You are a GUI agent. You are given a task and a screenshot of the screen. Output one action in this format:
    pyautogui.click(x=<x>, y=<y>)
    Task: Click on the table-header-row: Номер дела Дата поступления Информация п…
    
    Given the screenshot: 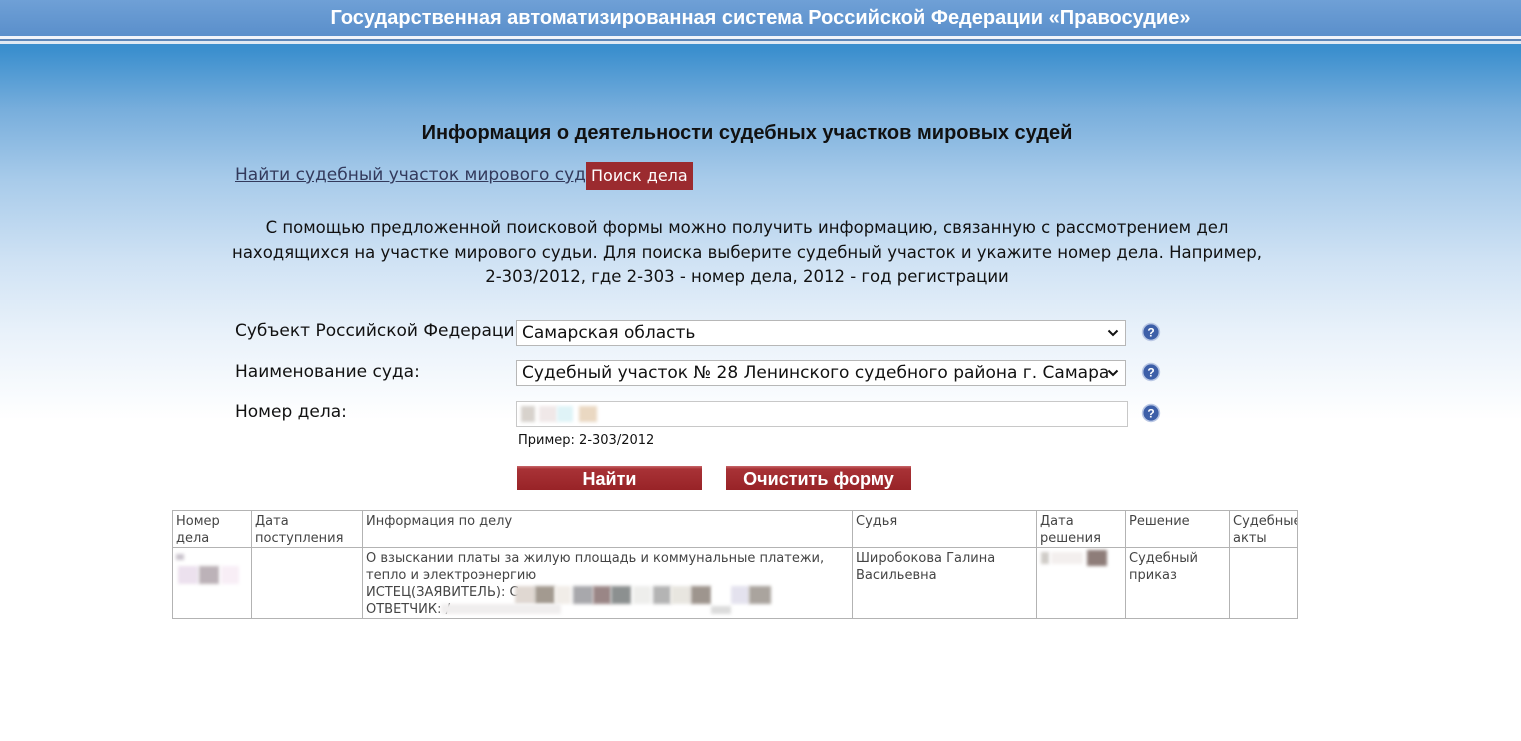 What is the action you would take?
    pyautogui.click(x=735, y=529)
    